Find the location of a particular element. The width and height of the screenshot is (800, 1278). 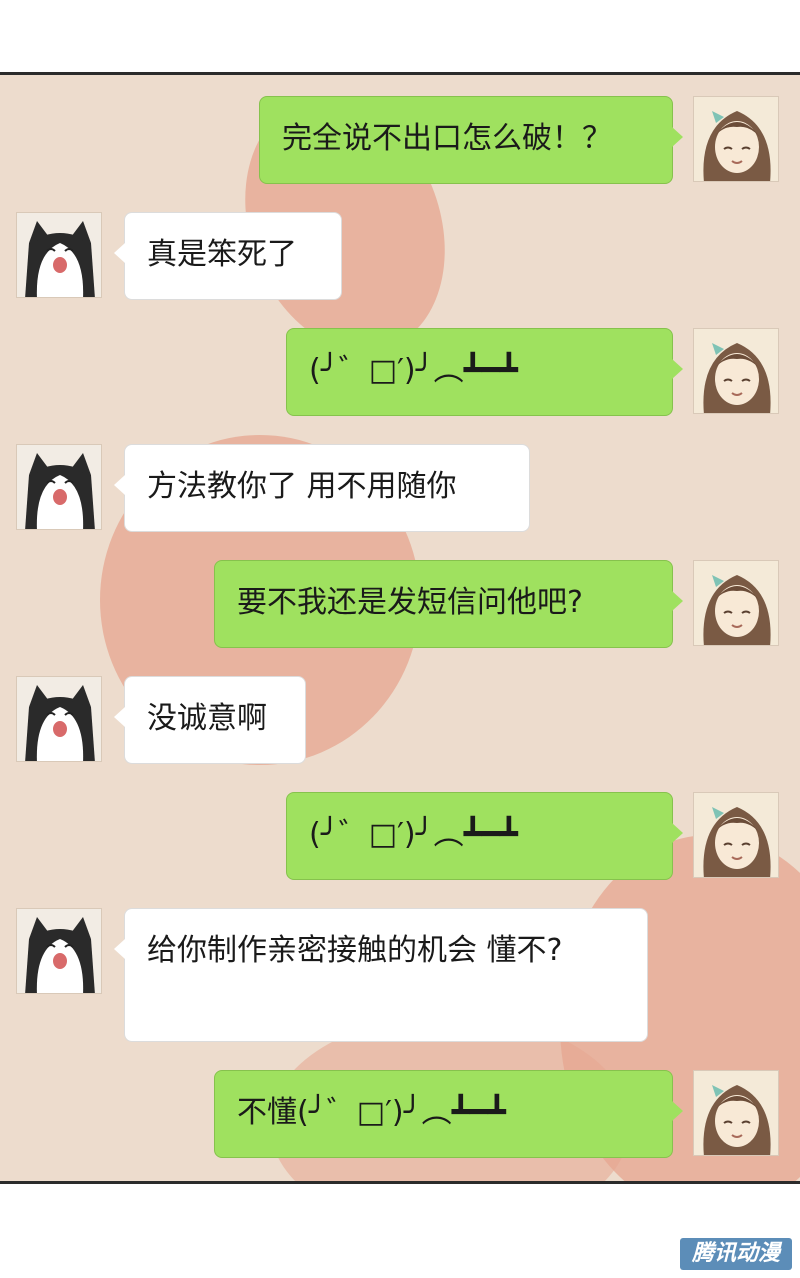

message-bubble: 方法教你了 用不用随你 is located at coordinates (322, 488).